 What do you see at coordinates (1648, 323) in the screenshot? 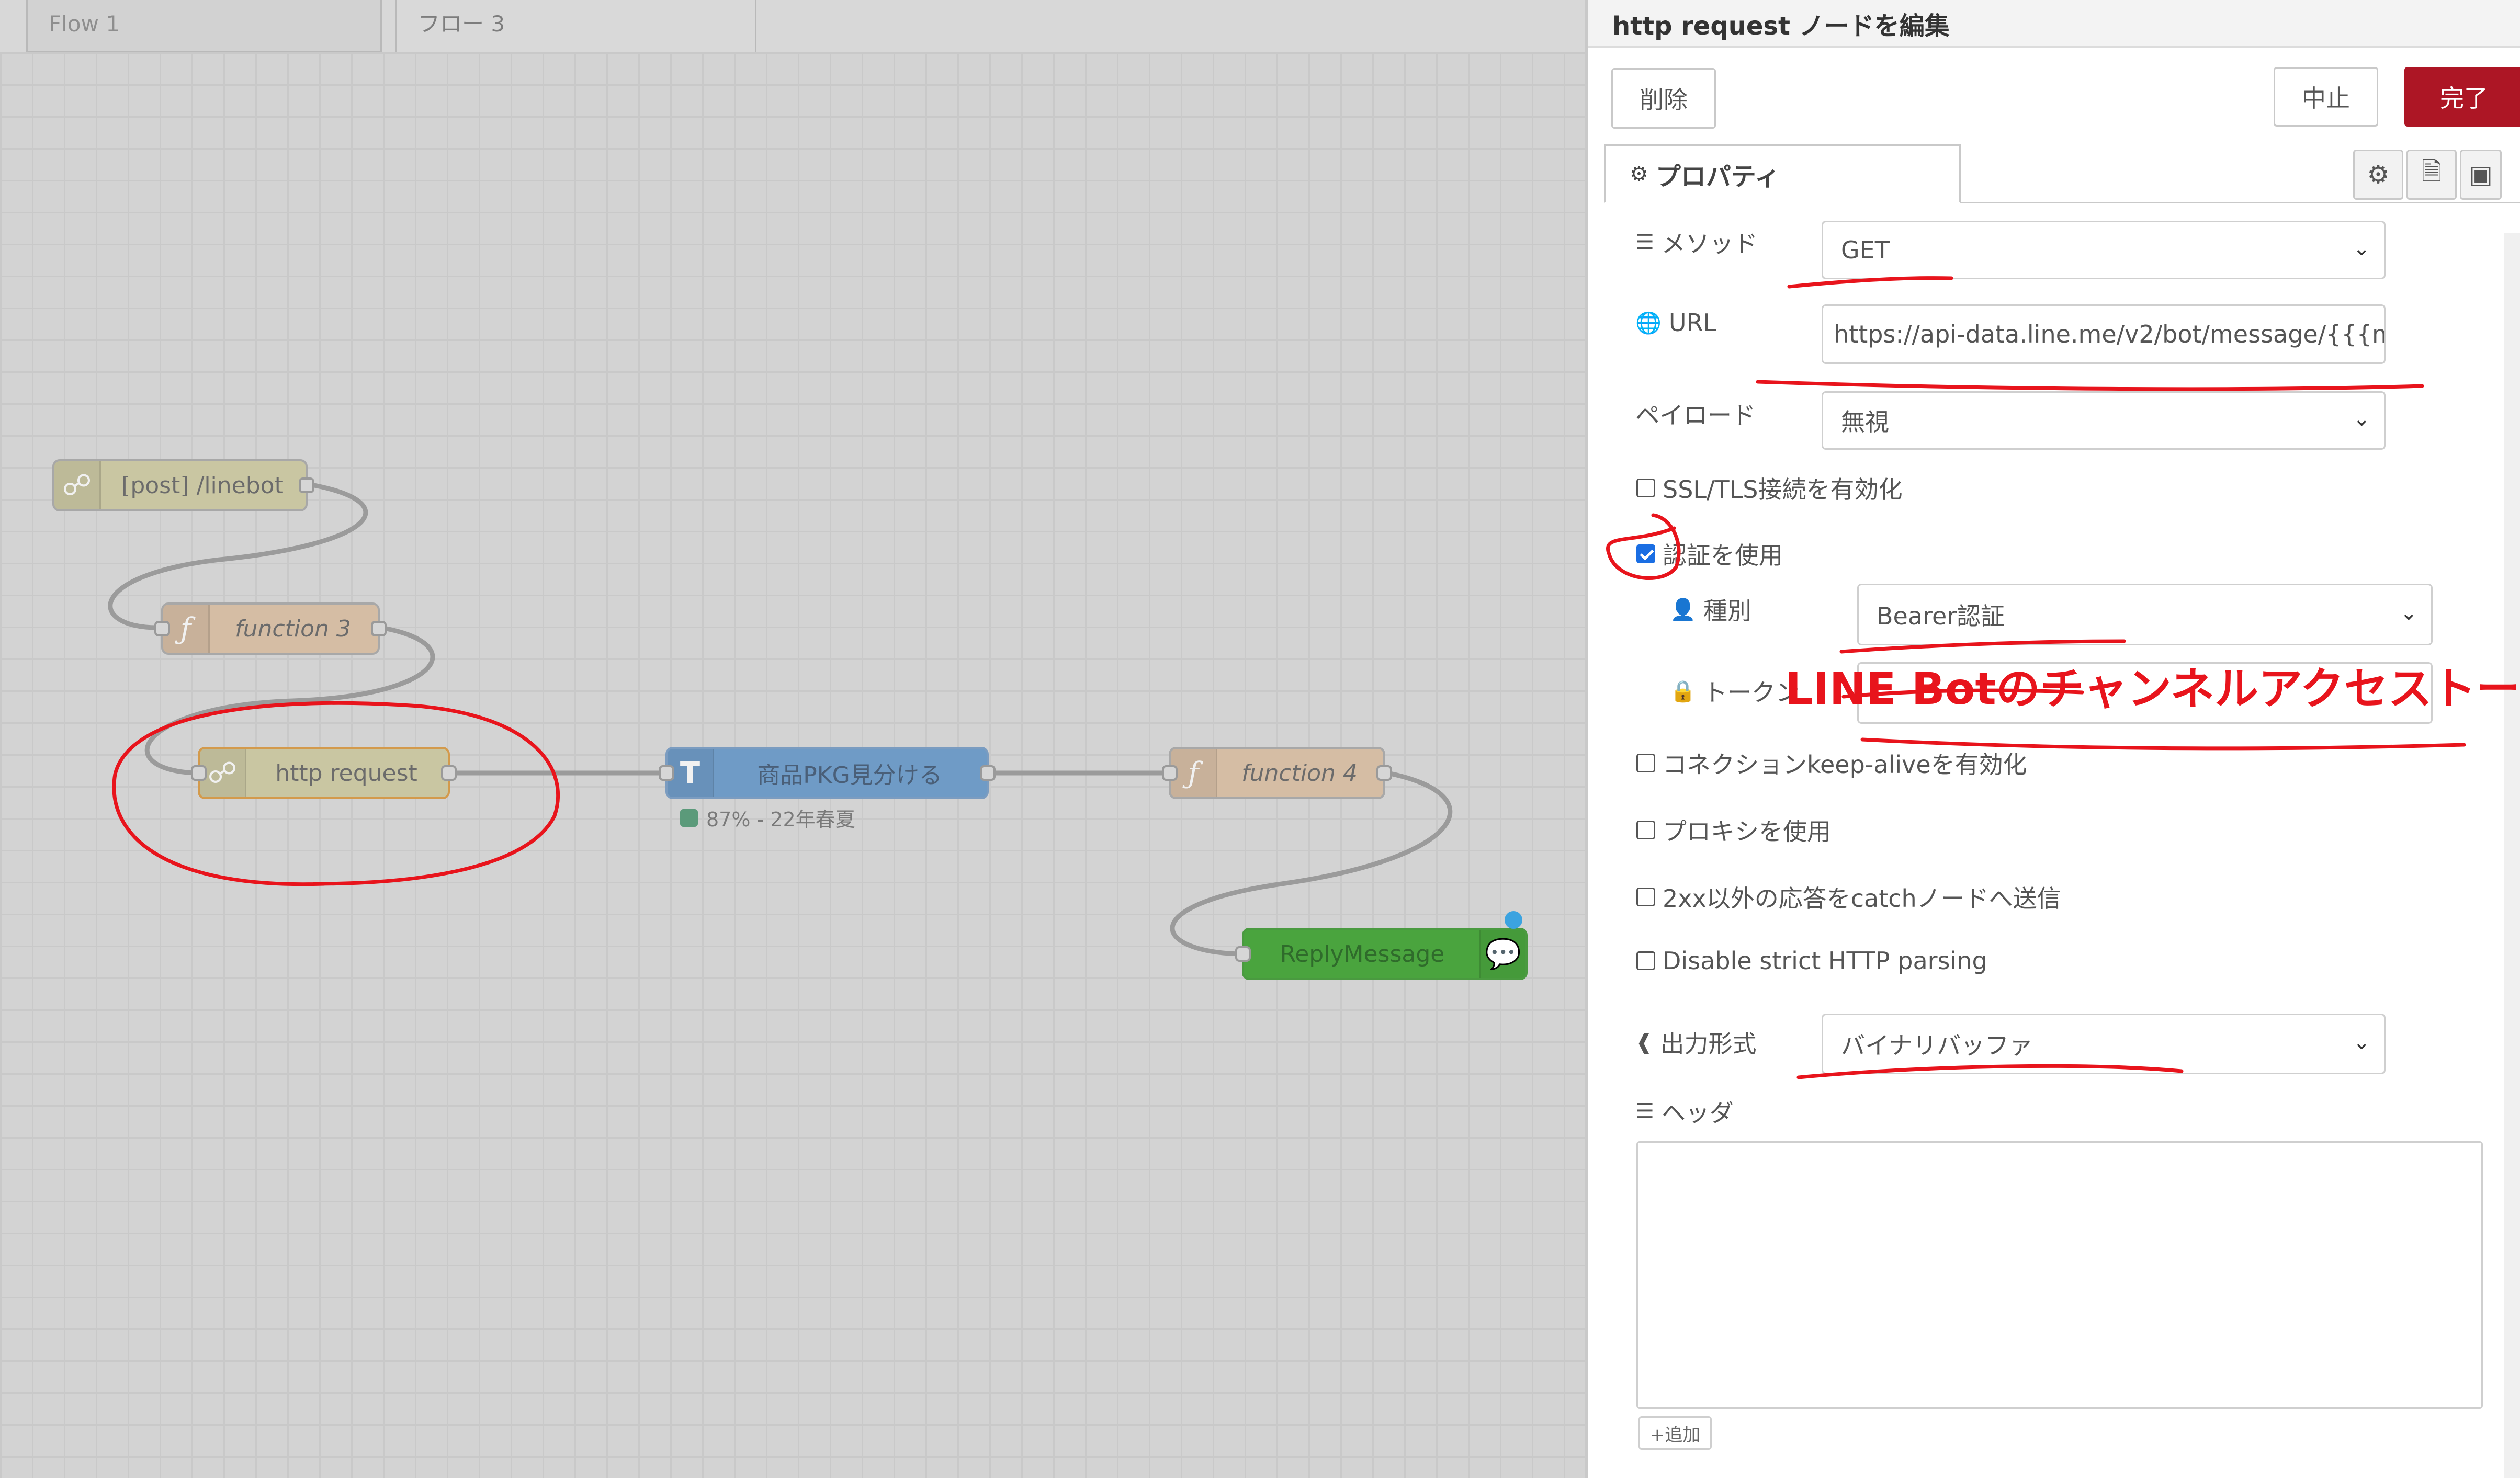
I see `globe-icon: 🌐` at bounding box center [1648, 323].